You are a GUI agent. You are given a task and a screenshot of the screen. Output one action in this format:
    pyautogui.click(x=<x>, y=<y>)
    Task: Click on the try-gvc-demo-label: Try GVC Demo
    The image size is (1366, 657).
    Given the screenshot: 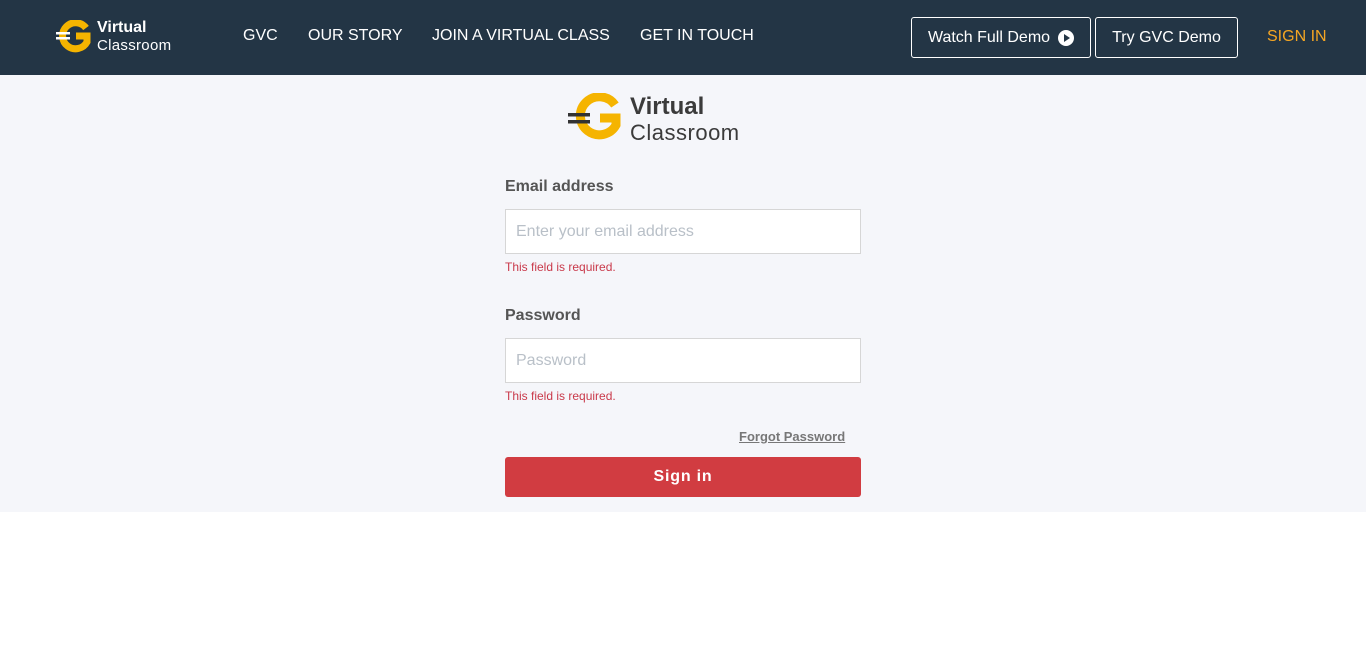 What is the action you would take?
    pyautogui.click(x=1166, y=37)
    